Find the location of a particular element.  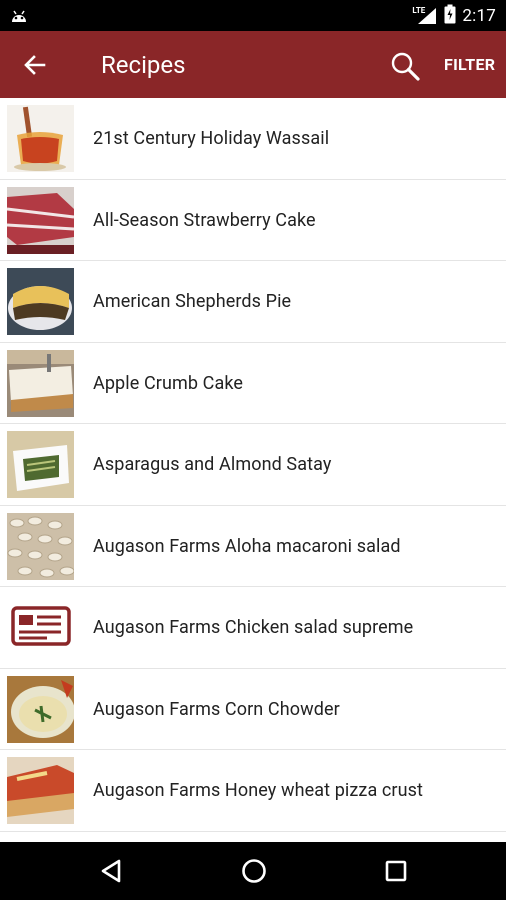

status-bar: LTE 2:17 is located at coordinates (253, 15).